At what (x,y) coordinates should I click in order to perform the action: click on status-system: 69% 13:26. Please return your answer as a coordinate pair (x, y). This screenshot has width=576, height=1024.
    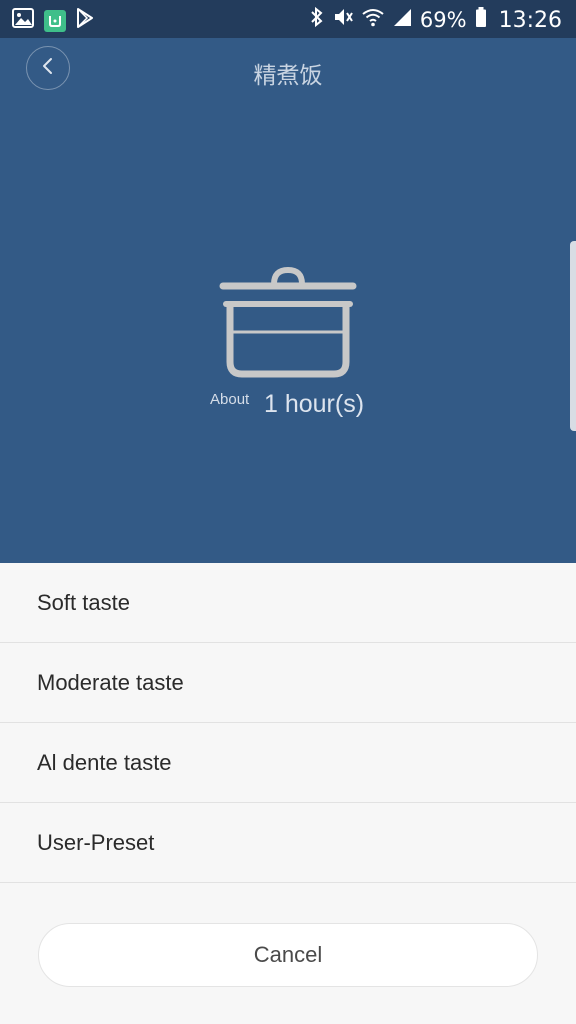
    Looking at the image, I should click on (436, 20).